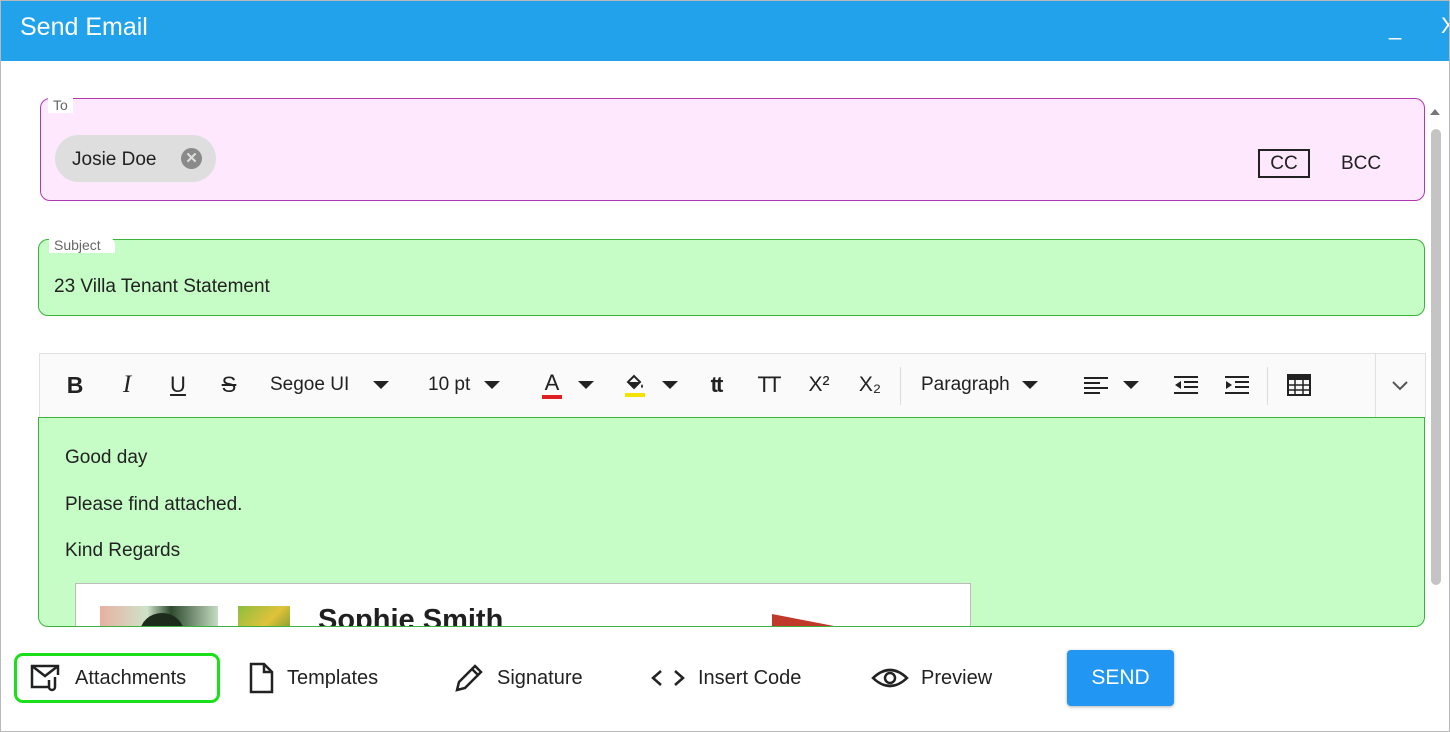 Image resolution: width=1450 pixels, height=732 pixels. I want to click on signature-logo, so click(264, 616).